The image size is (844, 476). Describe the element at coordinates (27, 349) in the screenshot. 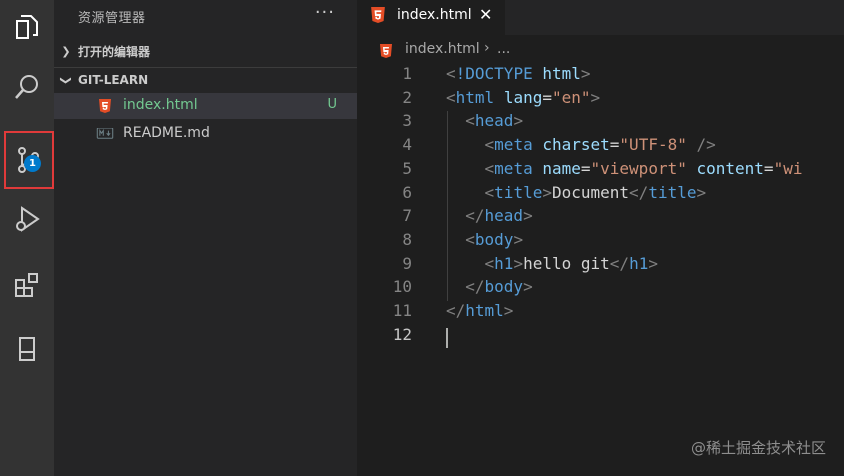

I see `remote-explorer-icon` at that location.